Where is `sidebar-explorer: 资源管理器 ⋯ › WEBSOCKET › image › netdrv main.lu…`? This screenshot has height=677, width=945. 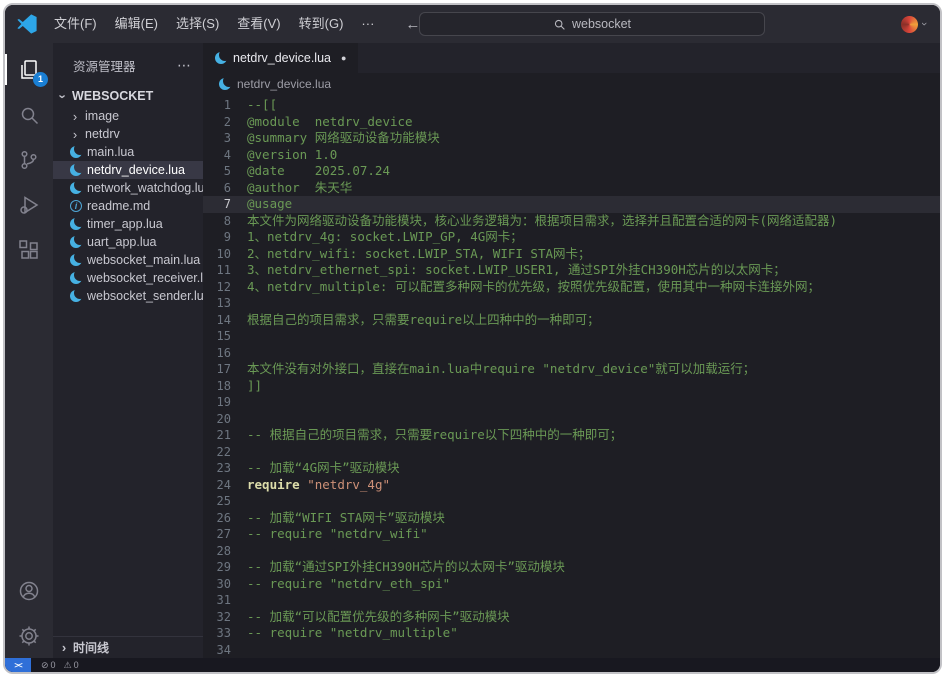 sidebar-explorer: 资源管理器 ⋯ › WEBSOCKET › image › netdrv main.lu… is located at coordinates (128, 350).